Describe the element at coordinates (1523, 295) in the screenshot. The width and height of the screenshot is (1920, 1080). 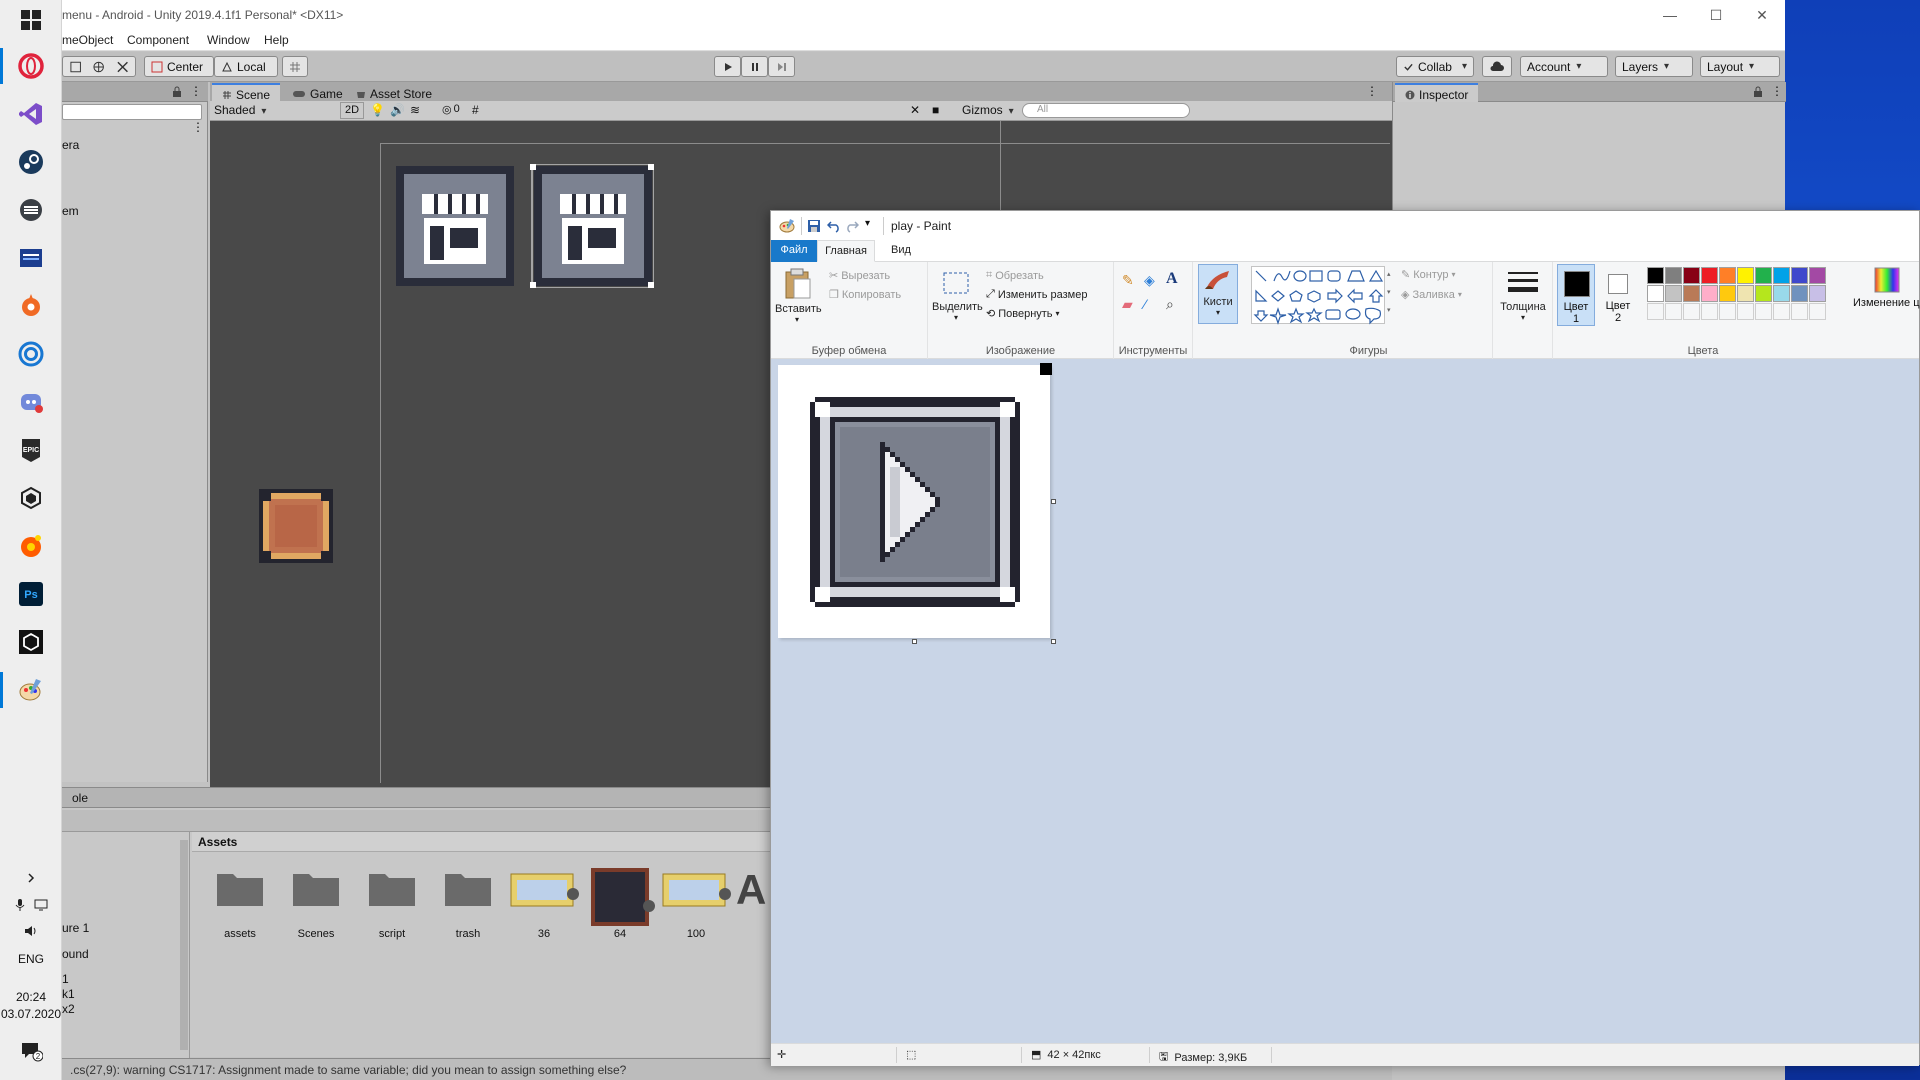
I see `size-button: Толщина ▾` at that location.